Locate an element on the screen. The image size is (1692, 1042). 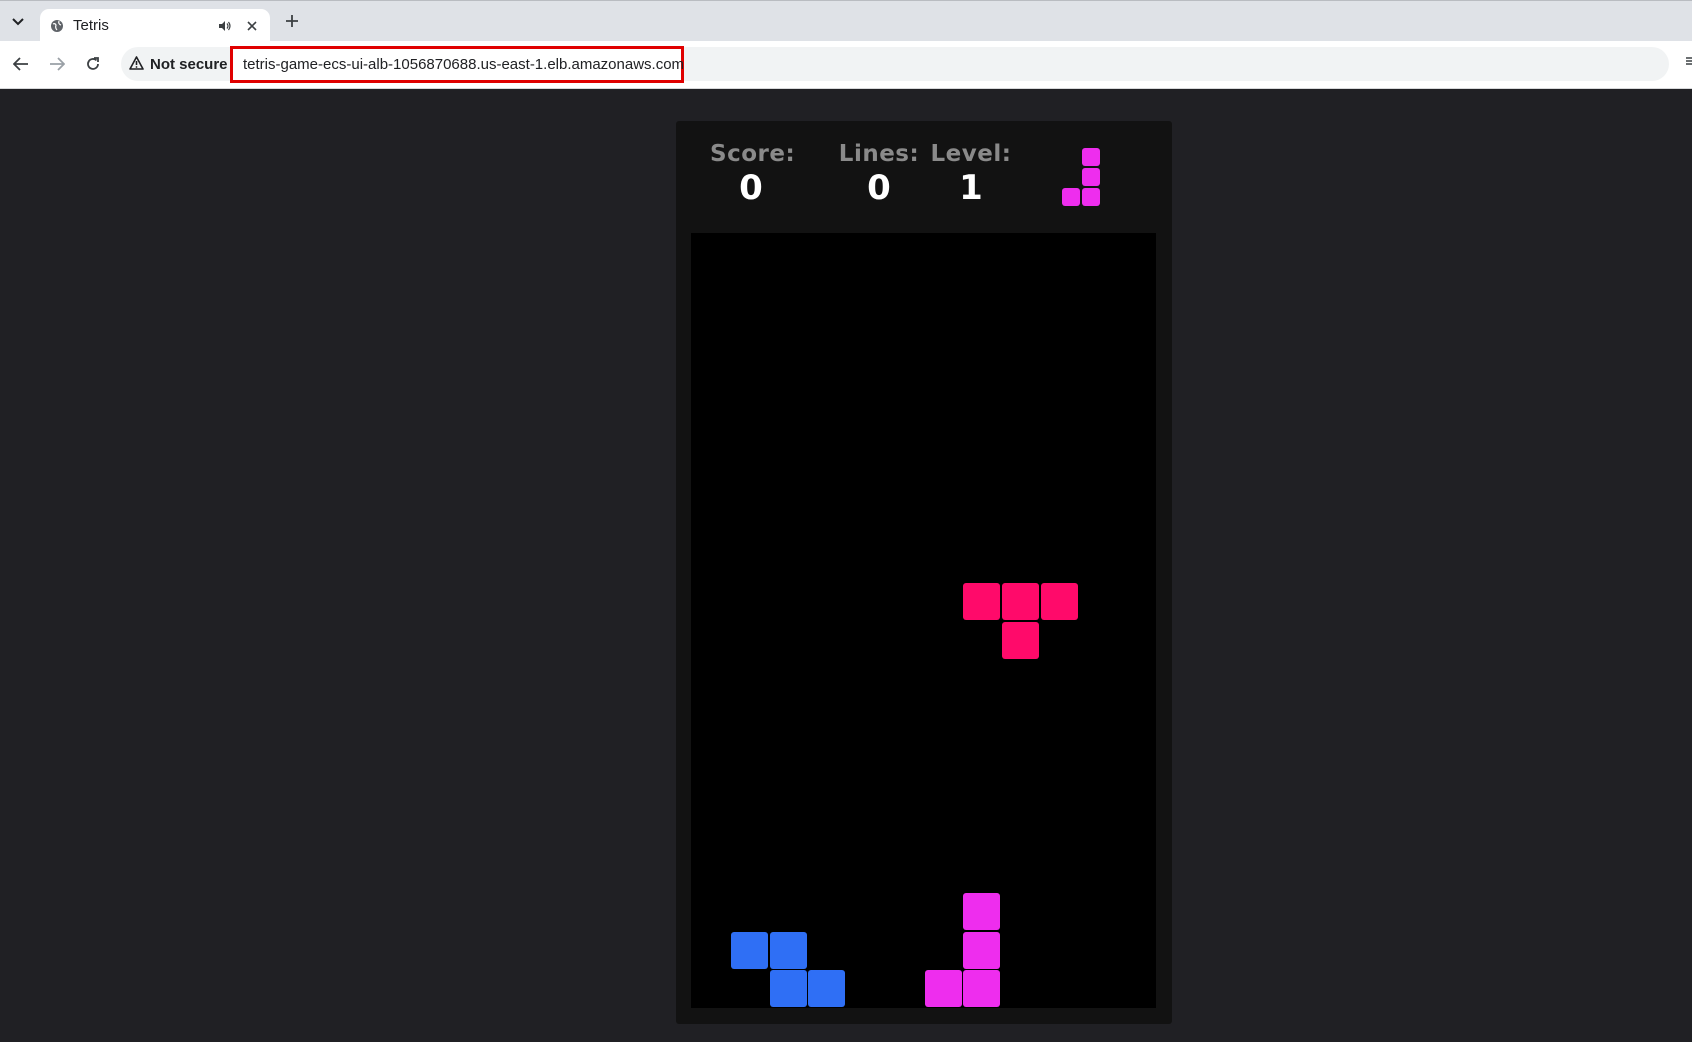
back-button is located at coordinates (21, 65).